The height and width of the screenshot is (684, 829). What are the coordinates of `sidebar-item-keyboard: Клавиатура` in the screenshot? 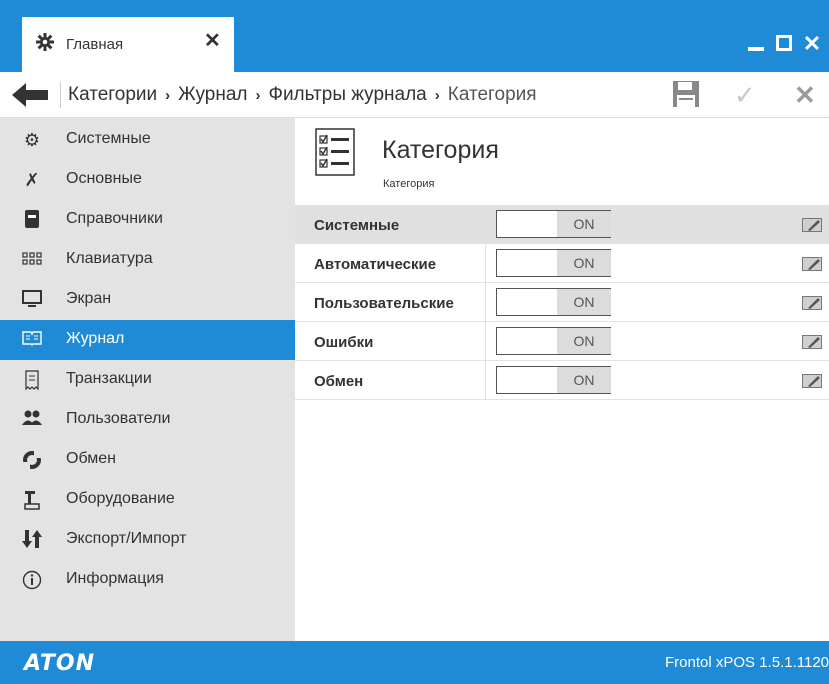 It's located at (147, 260).